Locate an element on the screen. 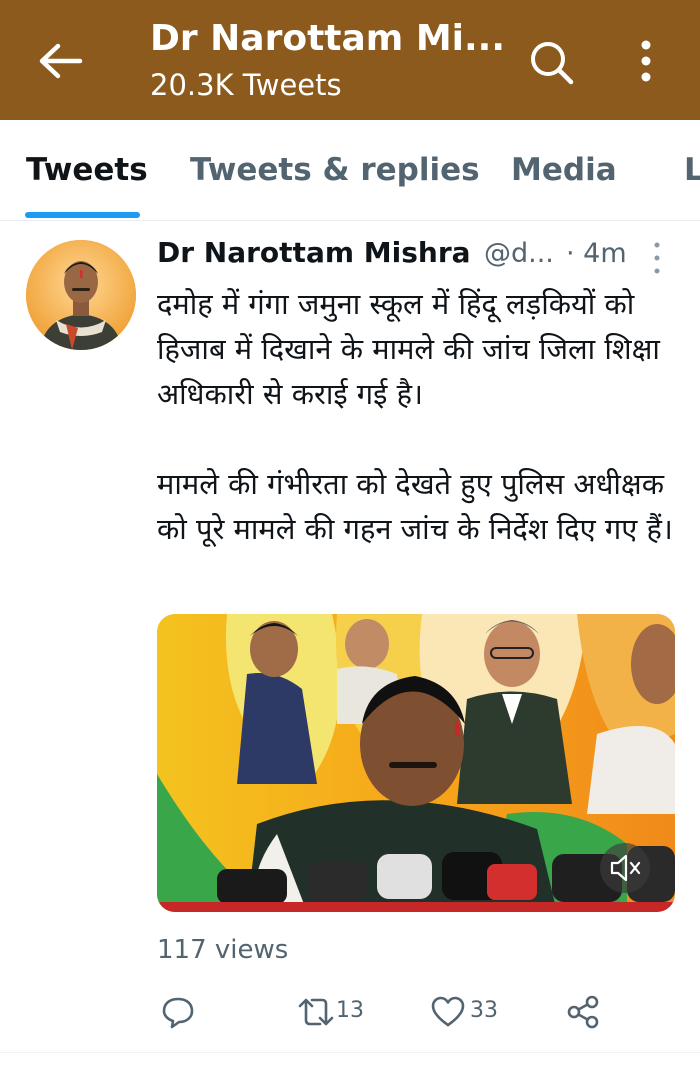  tweet-views: 117 views is located at coordinates (223, 950).